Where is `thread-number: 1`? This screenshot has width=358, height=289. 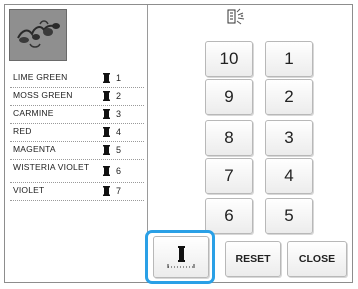 thread-number: 1 is located at coordinates (119, 78).